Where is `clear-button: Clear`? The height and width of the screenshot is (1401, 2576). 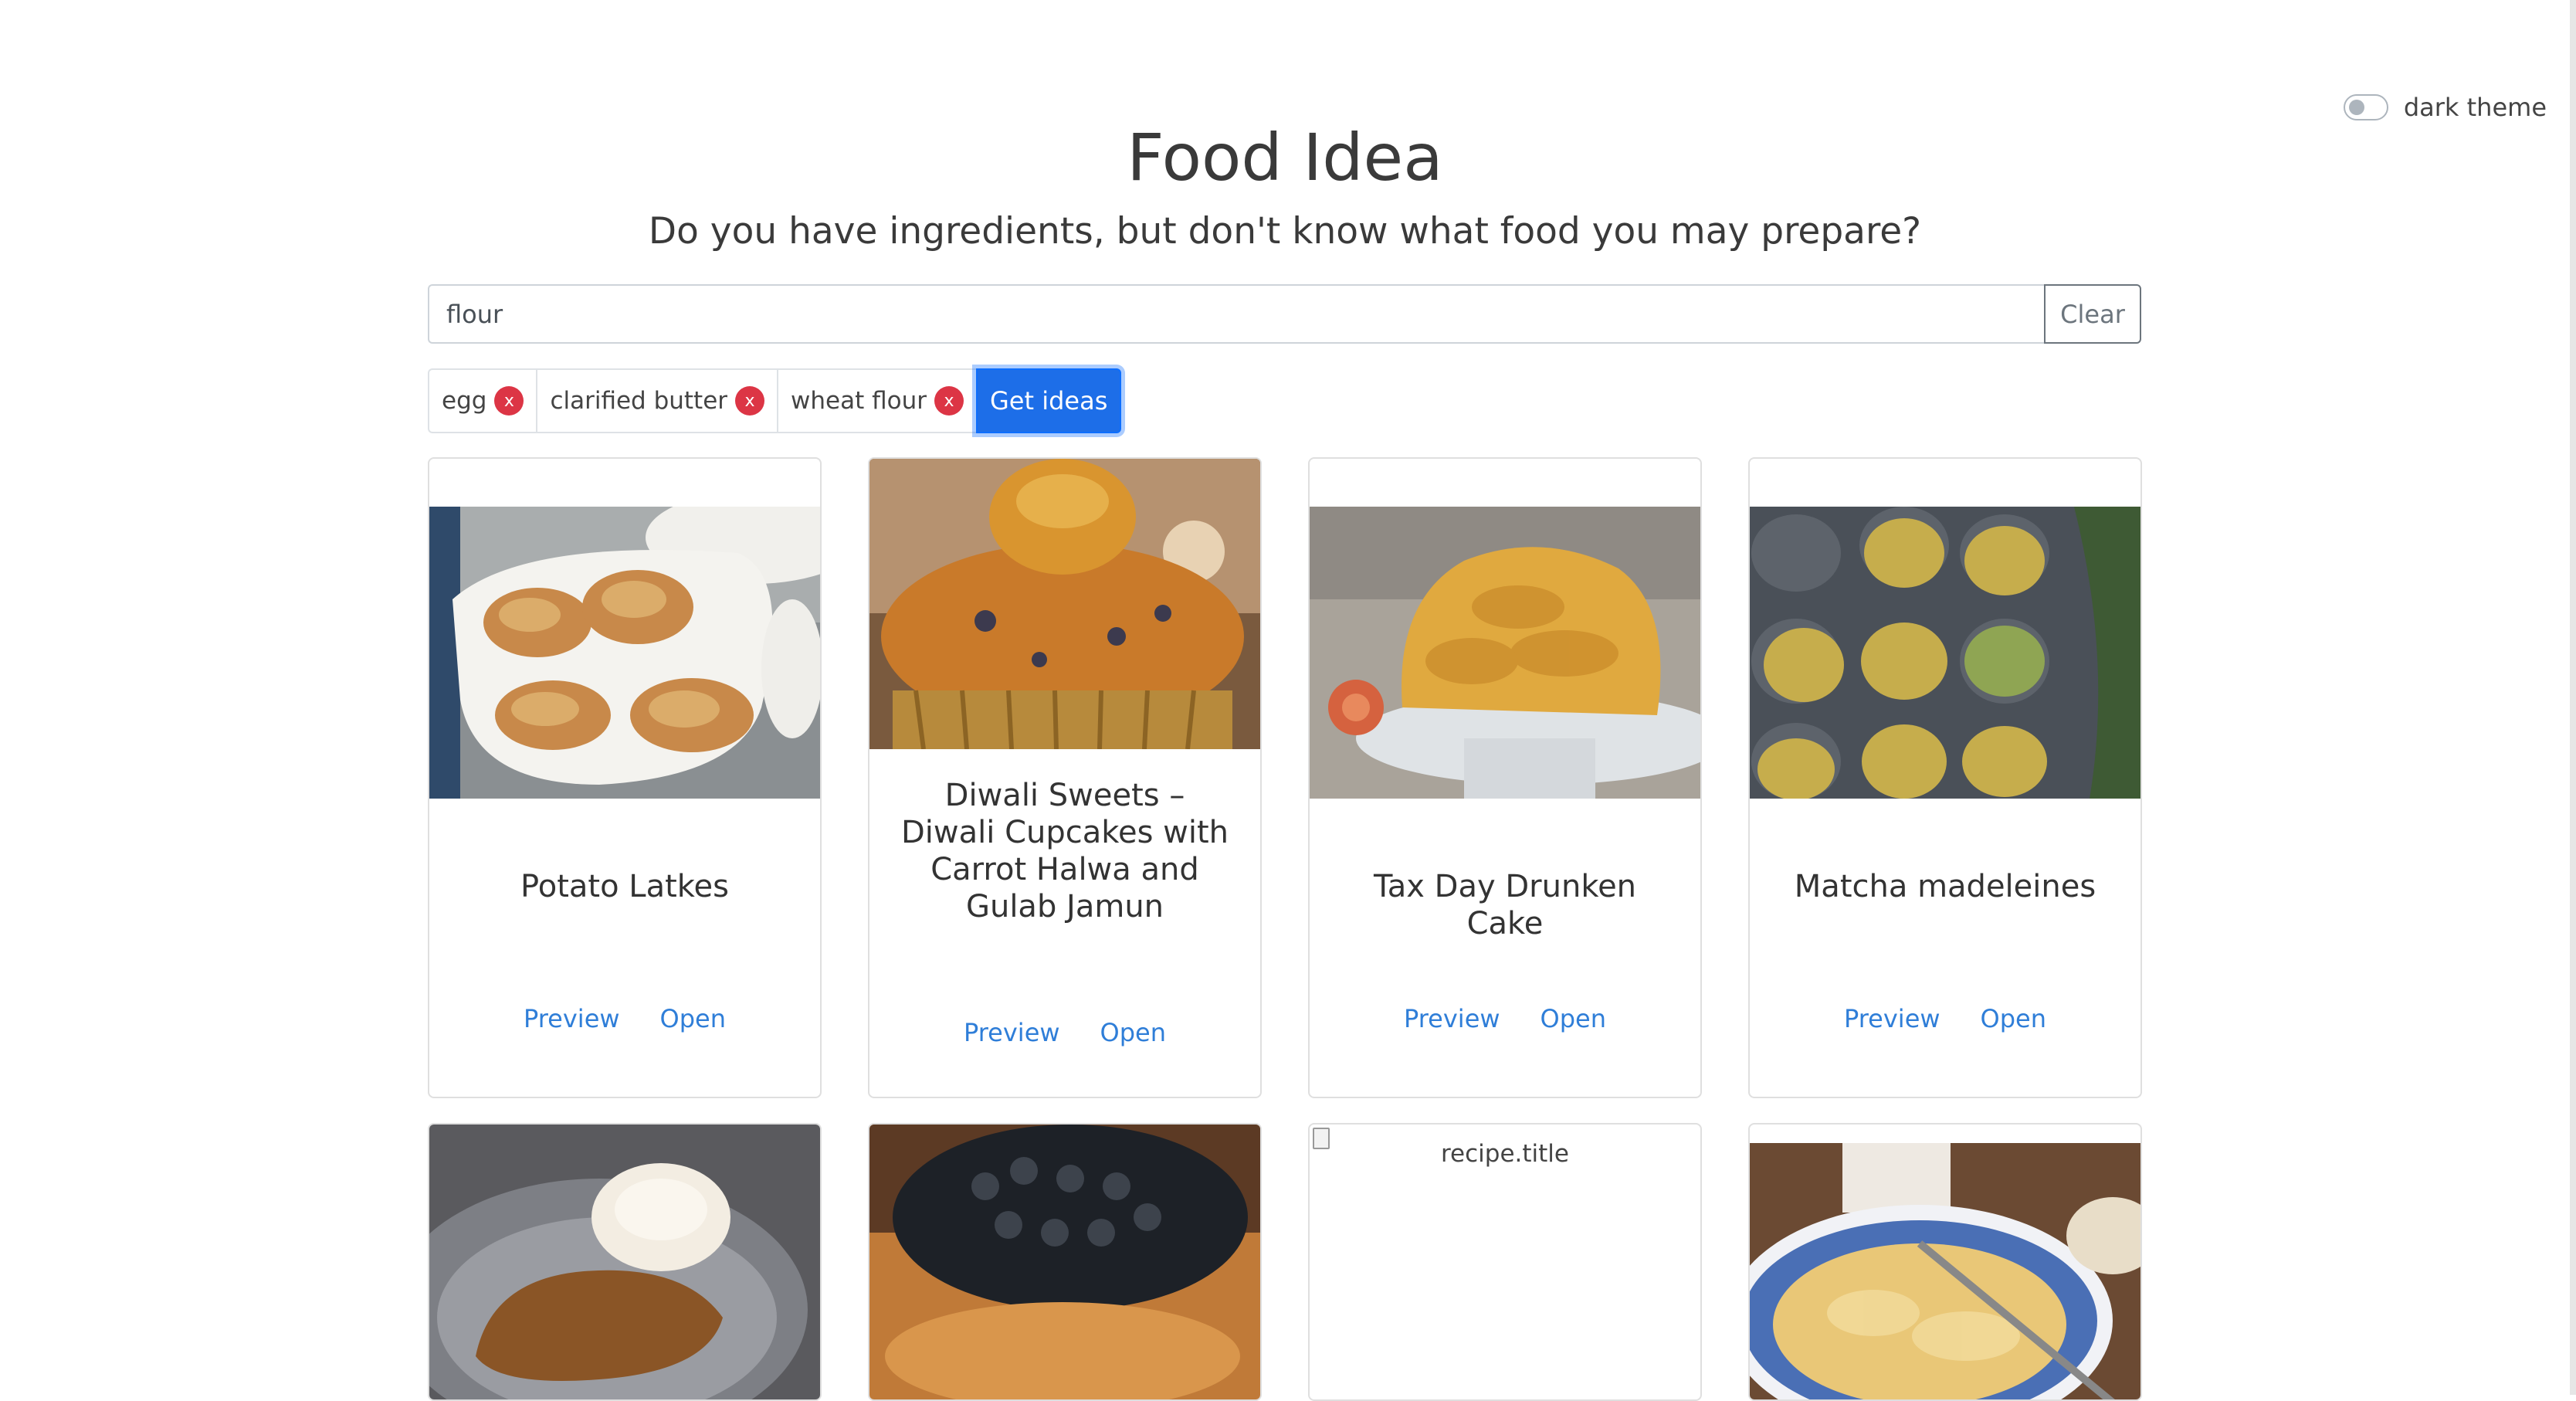 clear-button: Clear is located at coordinates (2092, 314).